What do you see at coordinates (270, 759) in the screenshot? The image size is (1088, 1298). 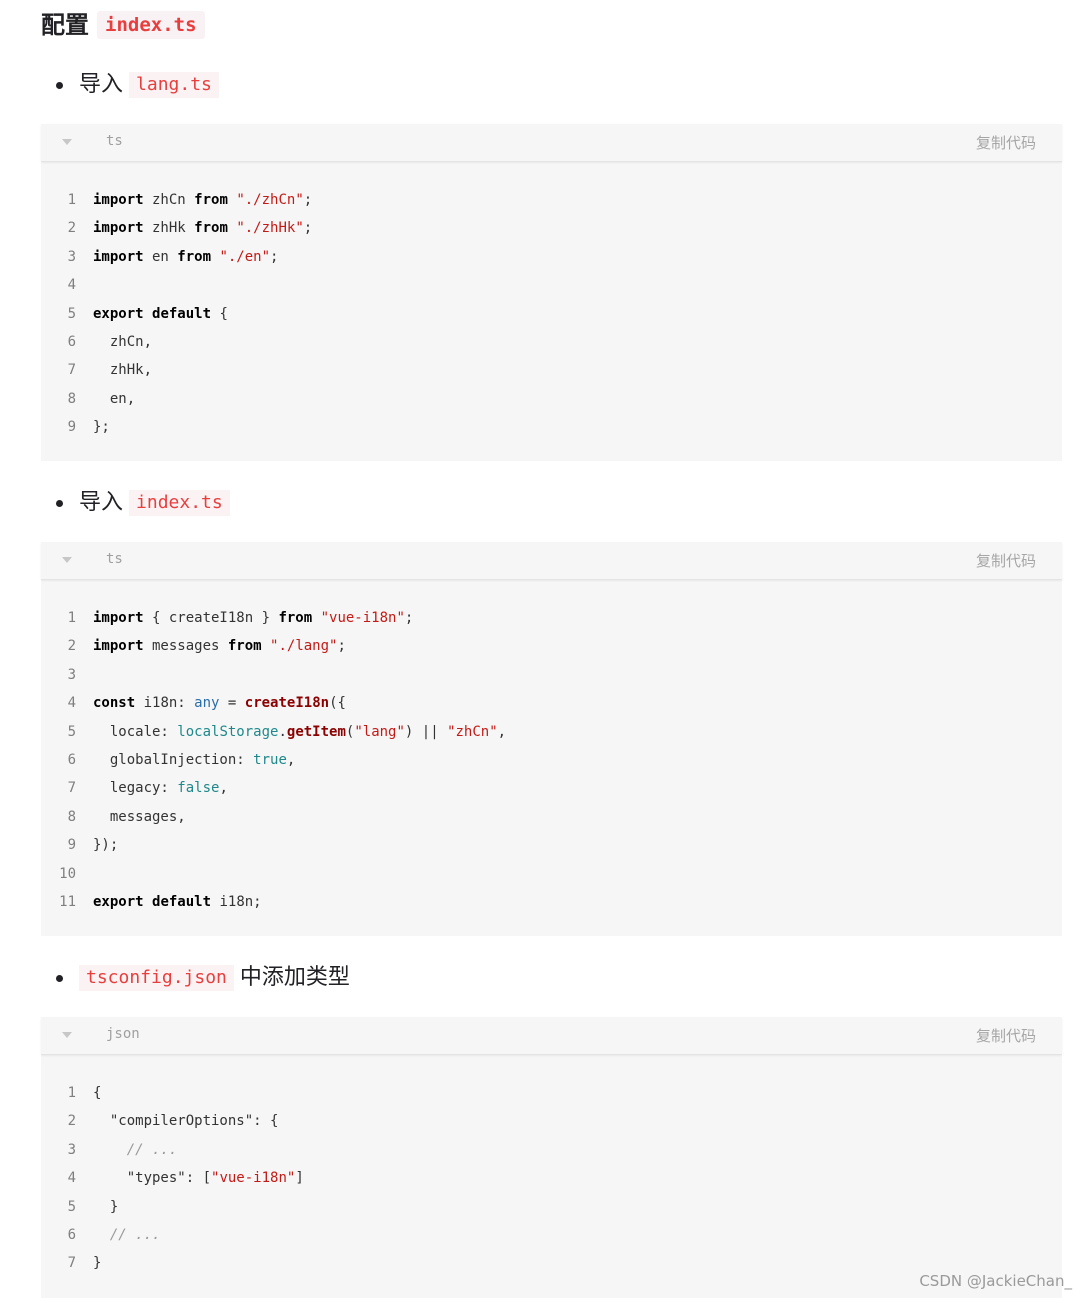 I see `code-token: true` at bounding box center [270, 759].